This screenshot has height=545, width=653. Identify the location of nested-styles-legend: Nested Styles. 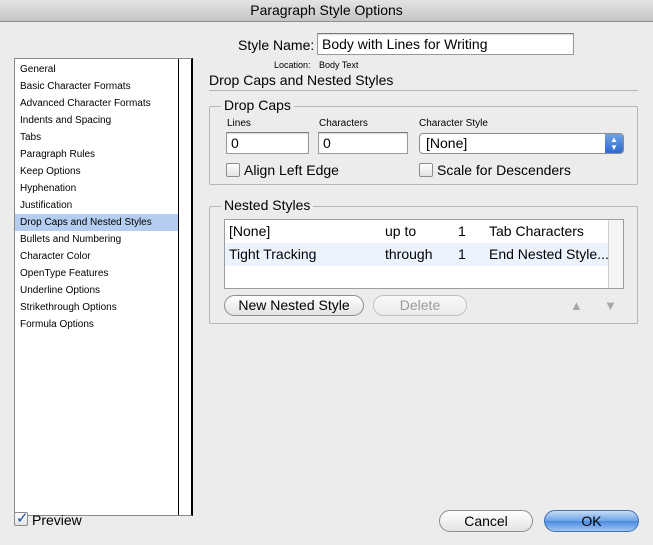
(267, 205).